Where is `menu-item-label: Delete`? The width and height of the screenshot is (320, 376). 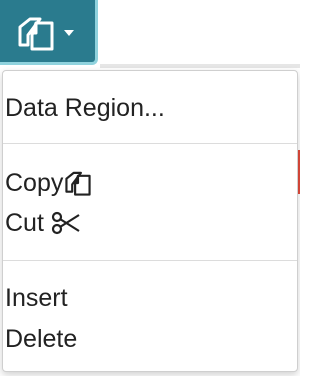
menu-item-label: Delete is located at coordinates (41, 339).